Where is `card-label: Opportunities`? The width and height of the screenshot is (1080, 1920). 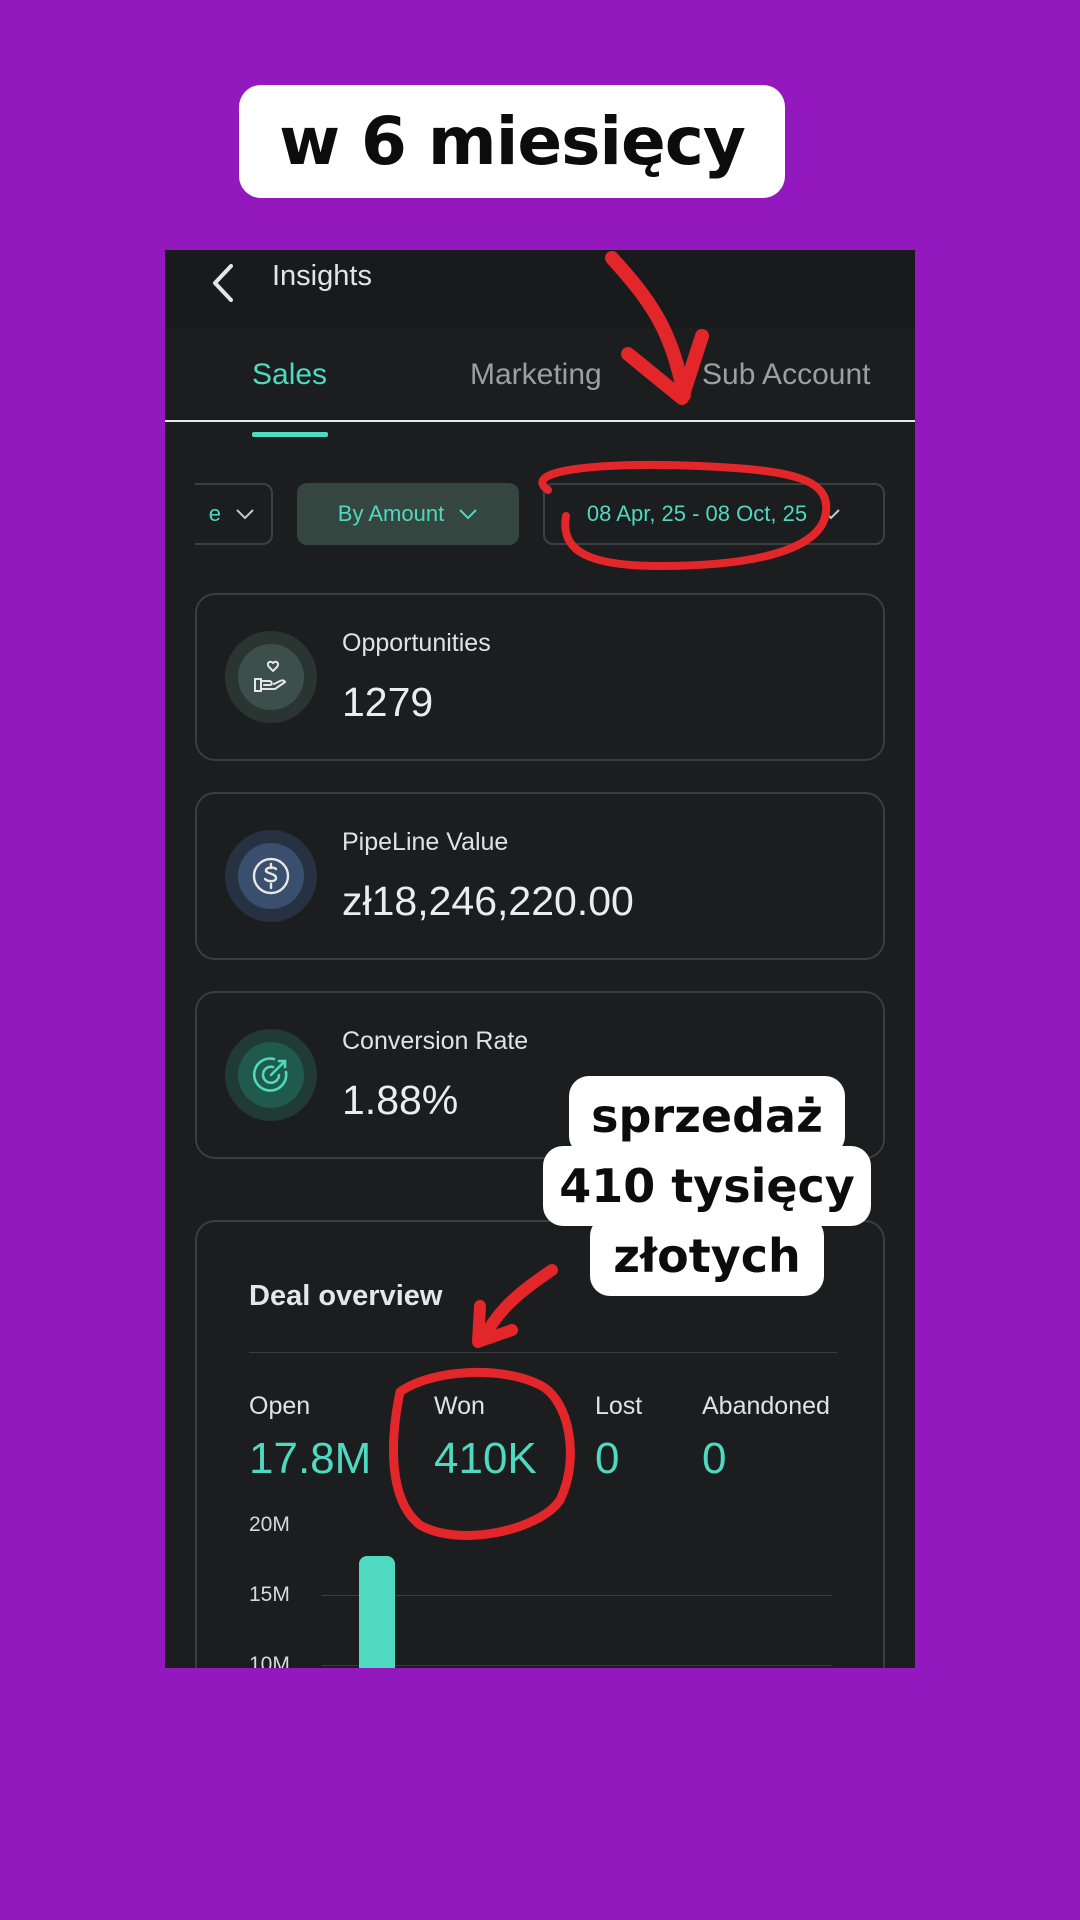
card-label: Opportunities is located at coordinates (416, 643).